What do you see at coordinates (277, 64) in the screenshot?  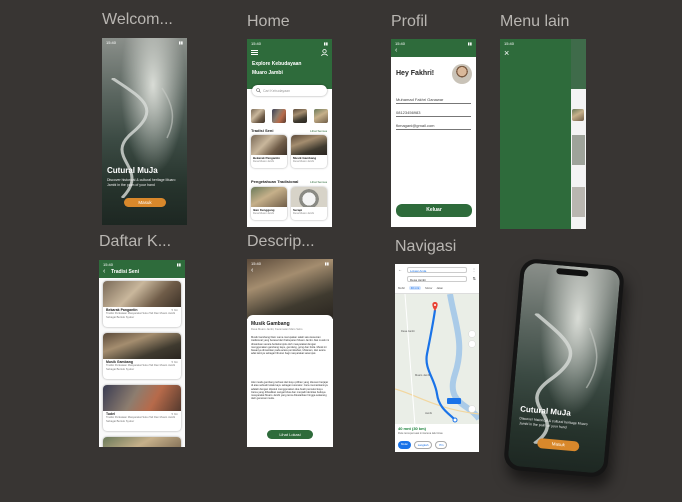 I see `home-title-line1: Explore Kebudayaan` at bounding box center [277, 64].